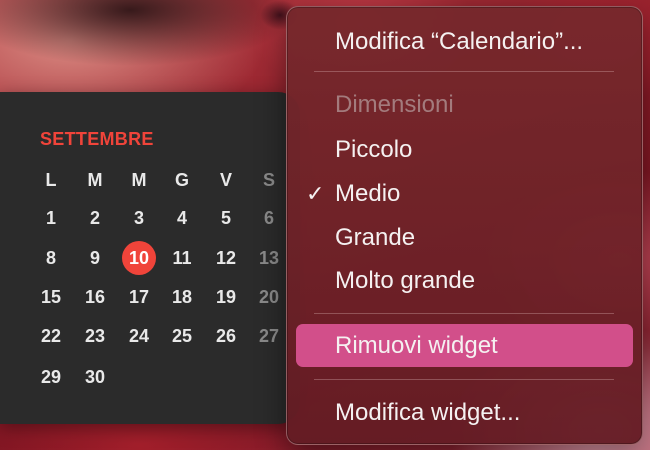 This screenshot has height=450, width=650. What do you see at coordinates (139, 336) in the screenshot?
I see `calendar-day: 24` at bounding box center [139, 336].